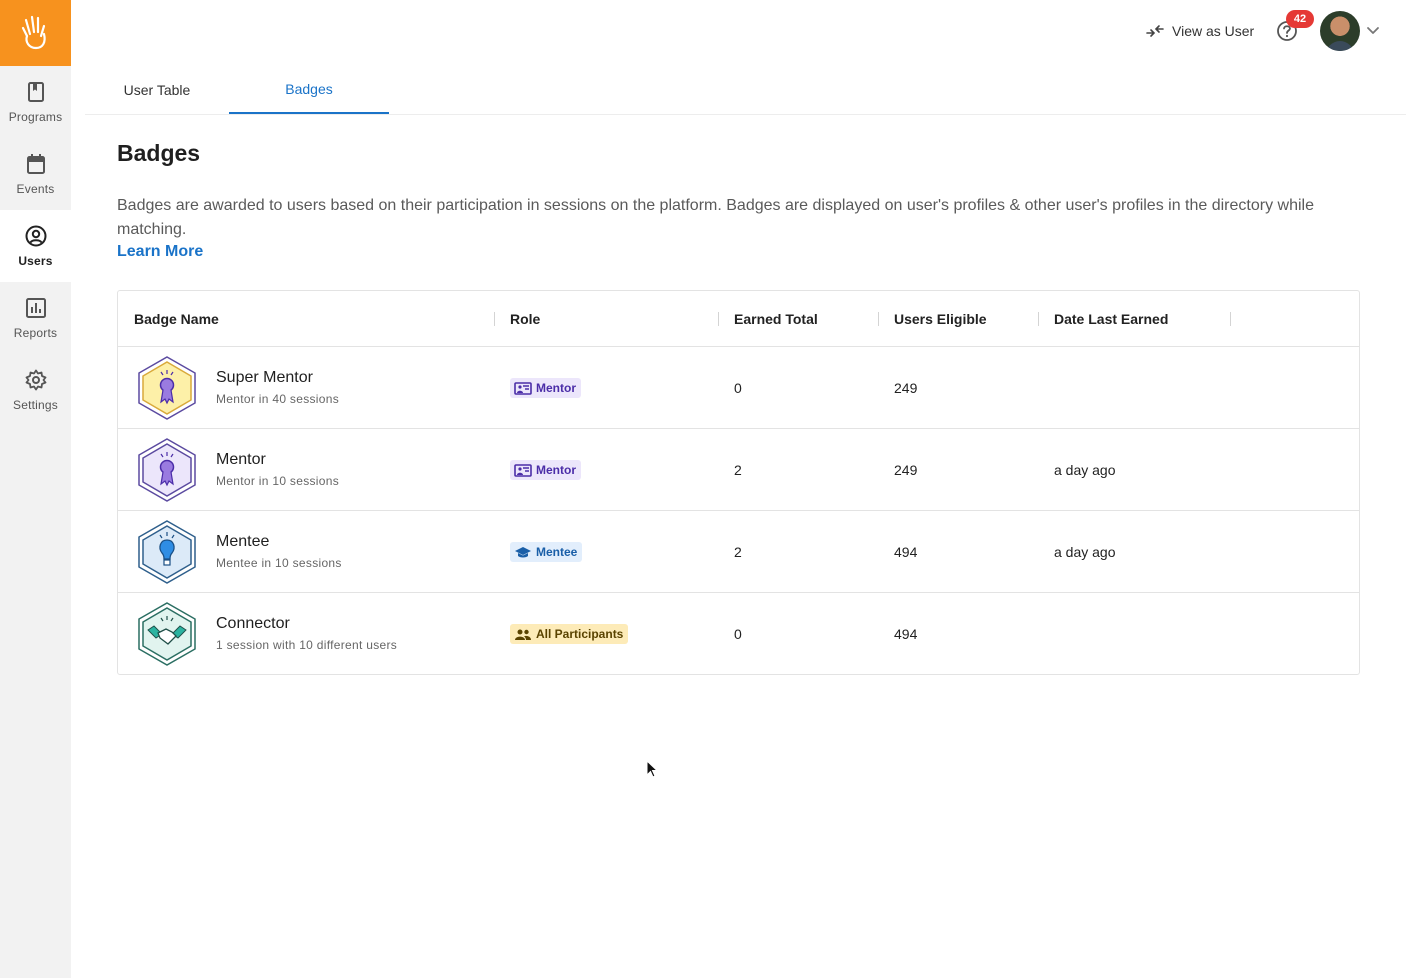  Describe the element at coordinates (1213, 31) in the screenshot. I see `view-as-user-label: View as User` at that location.